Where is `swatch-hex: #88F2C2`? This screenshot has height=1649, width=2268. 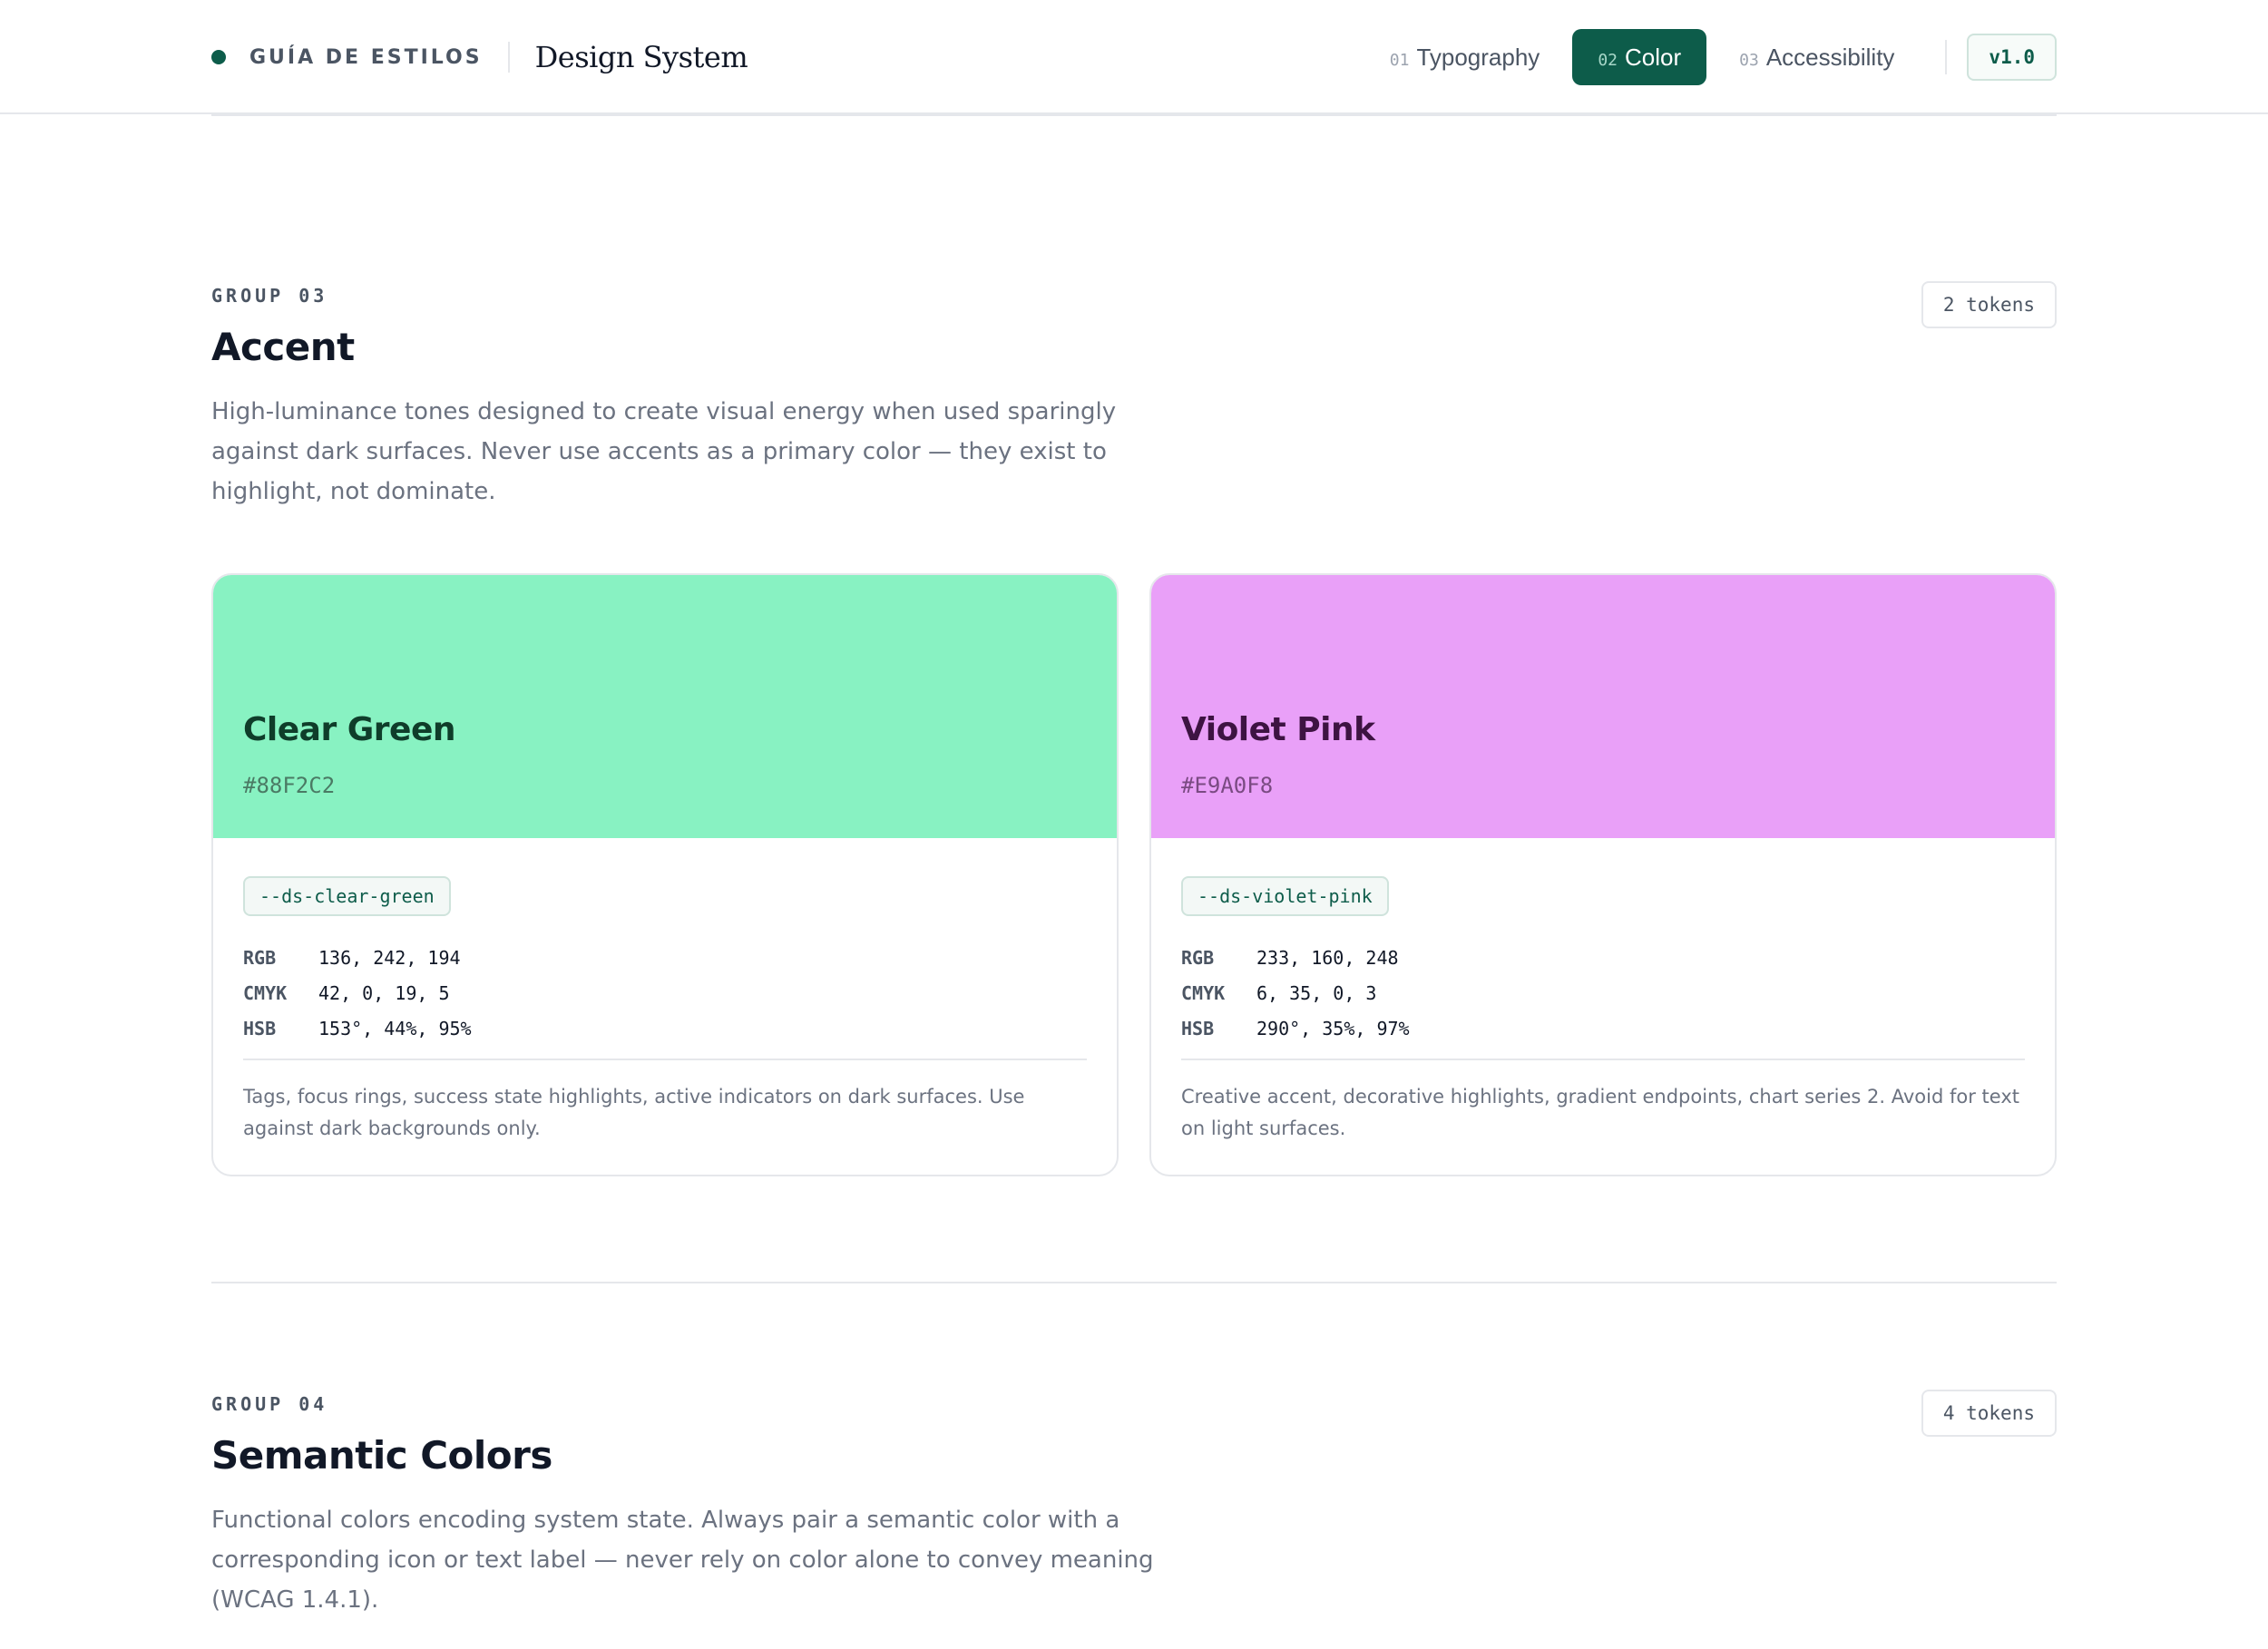
swatch-hex: #88F2C2 is located at coordinates (290, 786).